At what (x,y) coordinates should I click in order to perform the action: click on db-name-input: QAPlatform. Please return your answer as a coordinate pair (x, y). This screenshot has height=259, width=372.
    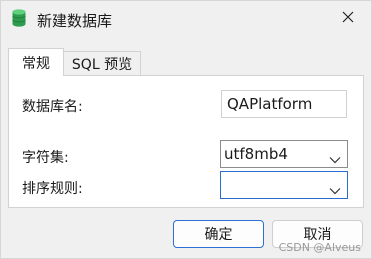
    Looking at the image, I should click on (284, 104).